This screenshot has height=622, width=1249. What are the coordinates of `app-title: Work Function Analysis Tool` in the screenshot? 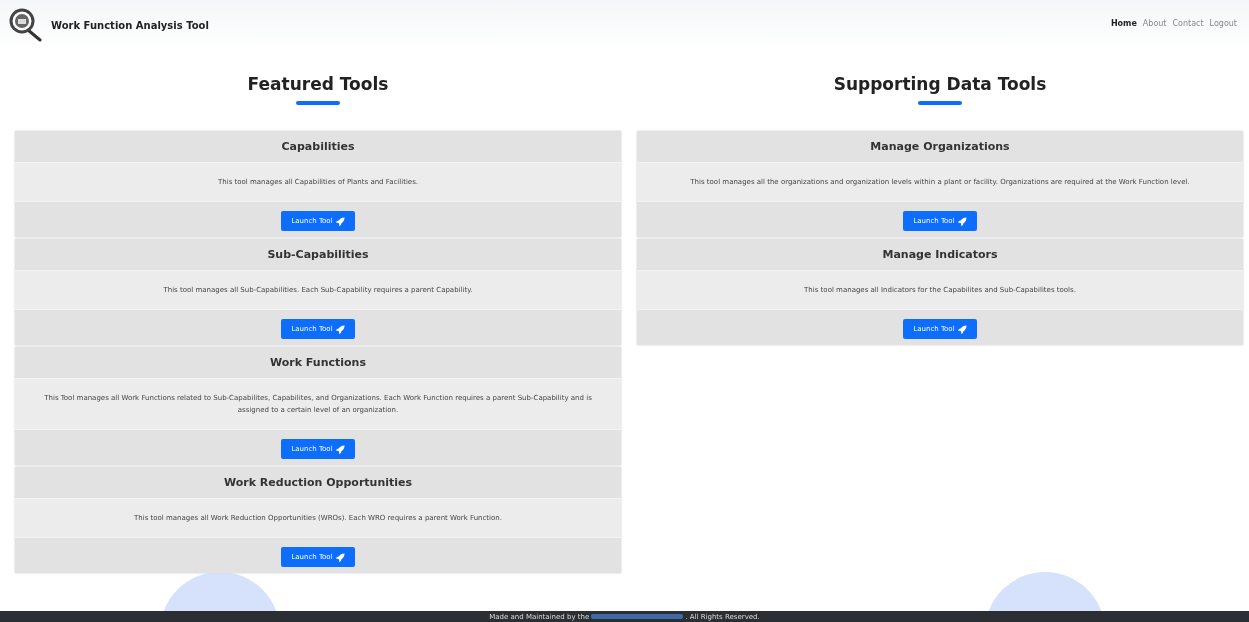 It's located at (130, 25).